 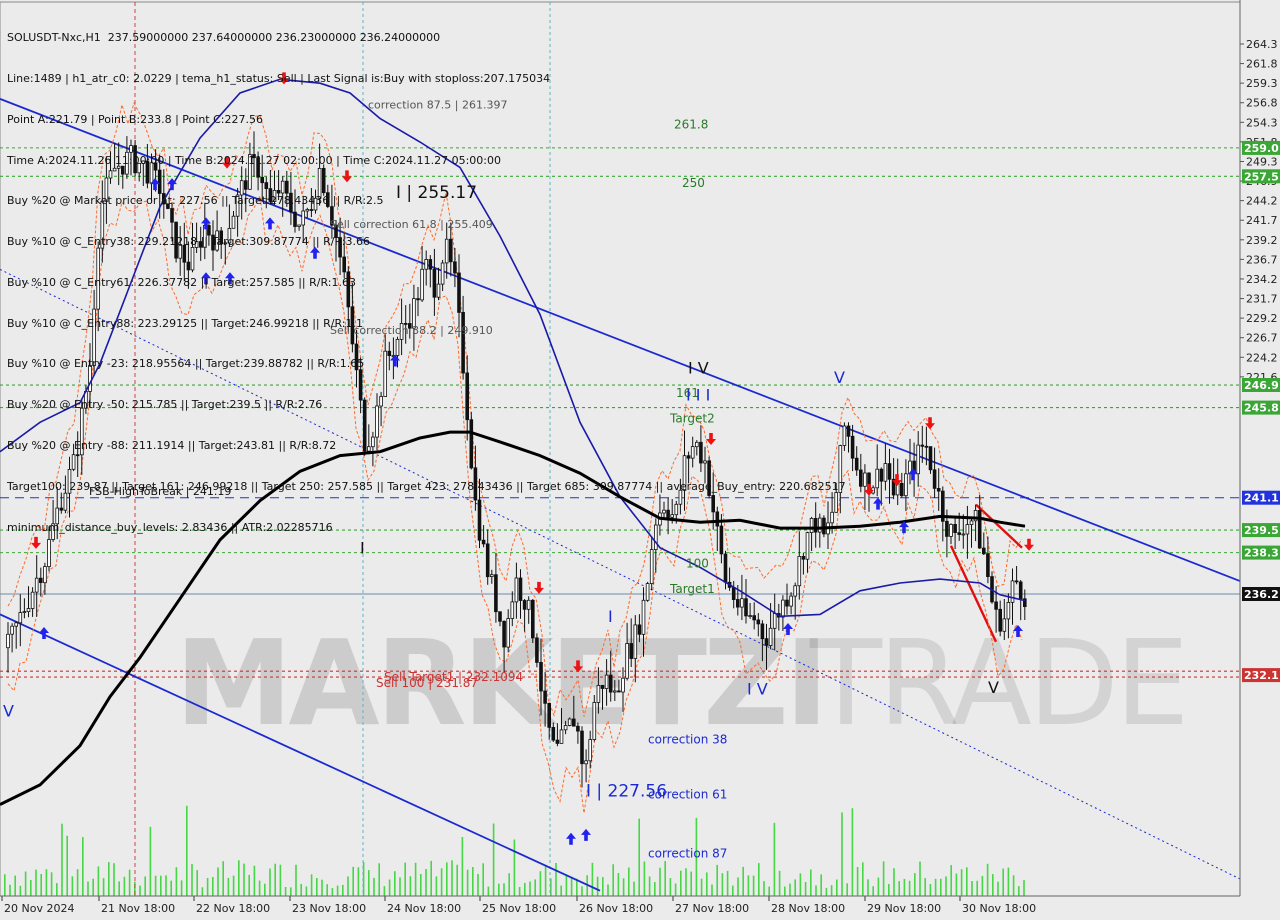 What do you see at coordinates (1261, 176) in the screenshot?
I see `price-tag-1: 257.5` at bounding box center [1261, 176].